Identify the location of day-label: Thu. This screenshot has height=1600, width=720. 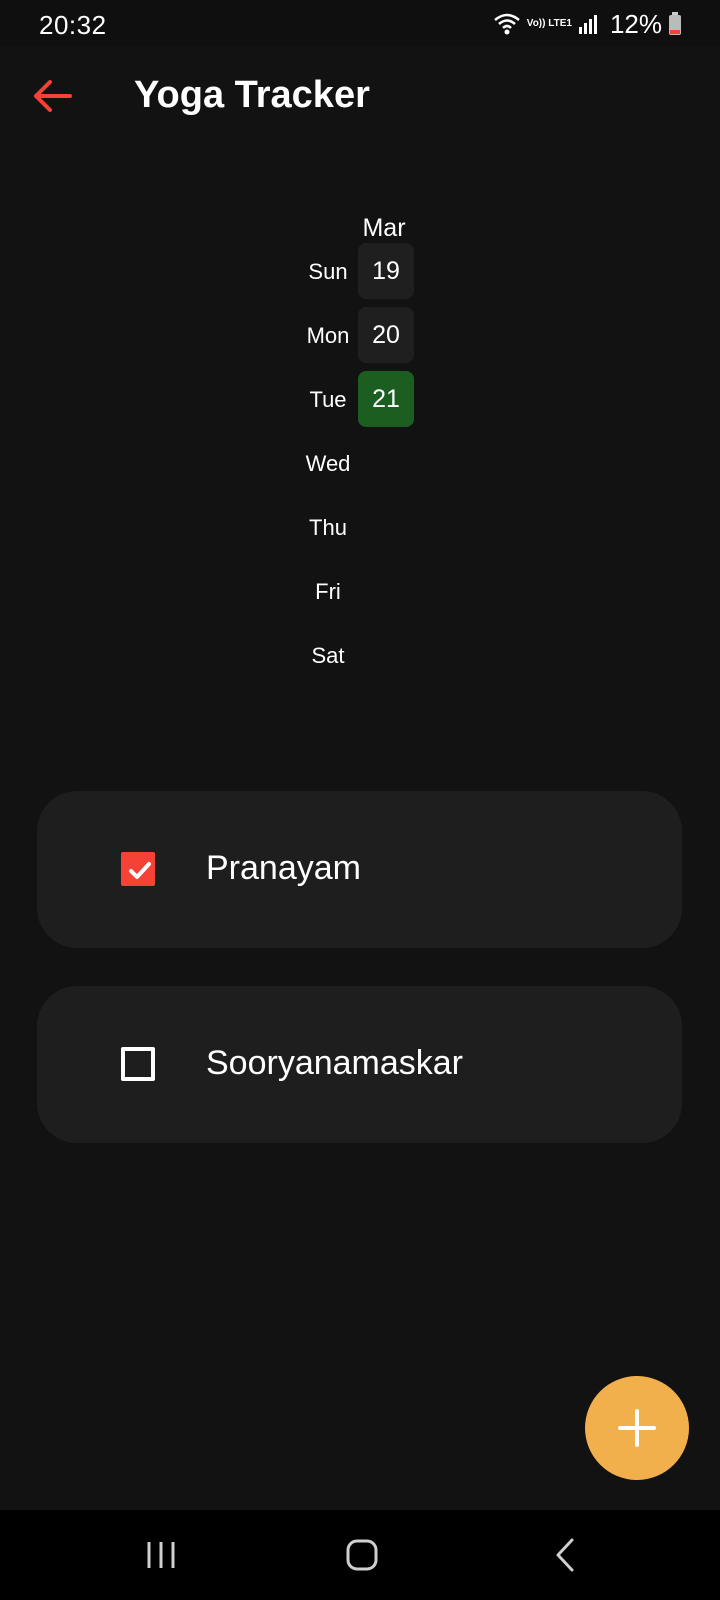
(328, 527).